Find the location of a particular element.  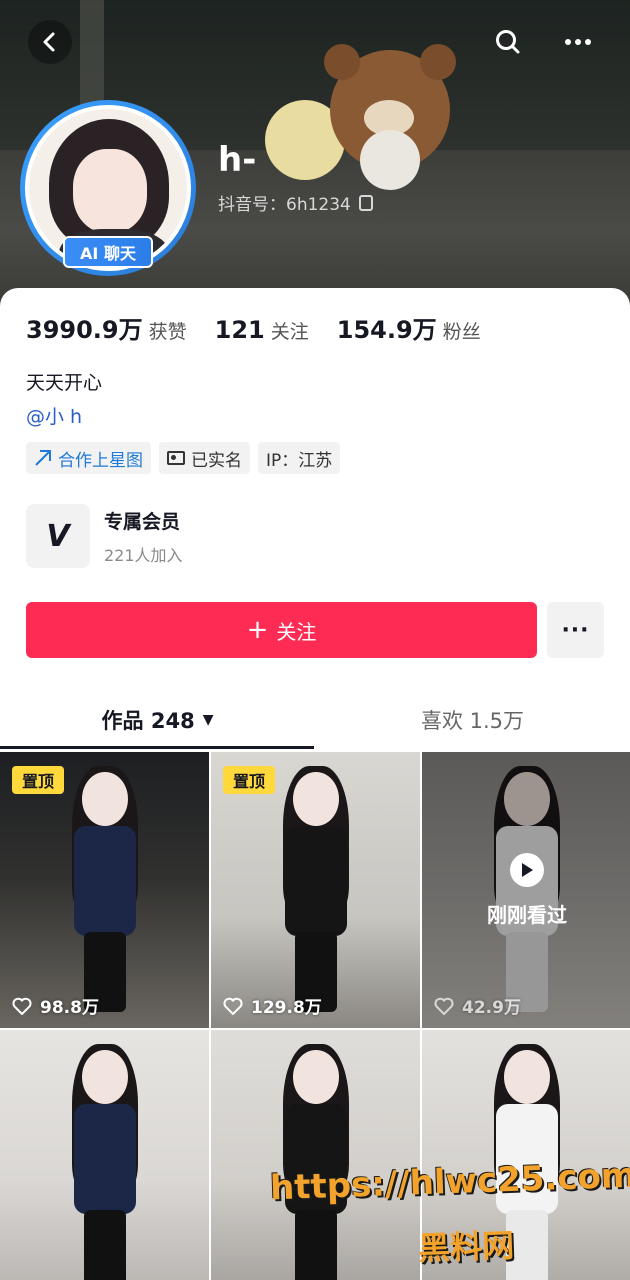

follow-button: + 关注 is located at coordinates (281, 630).